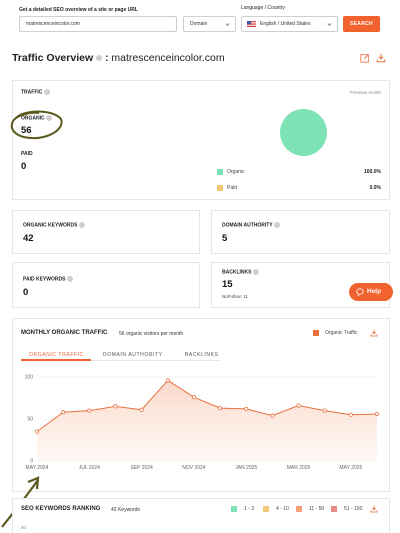 This screenshot has height=533, width=400. I want to click on legend-swatch-organic, so click(220, 172).